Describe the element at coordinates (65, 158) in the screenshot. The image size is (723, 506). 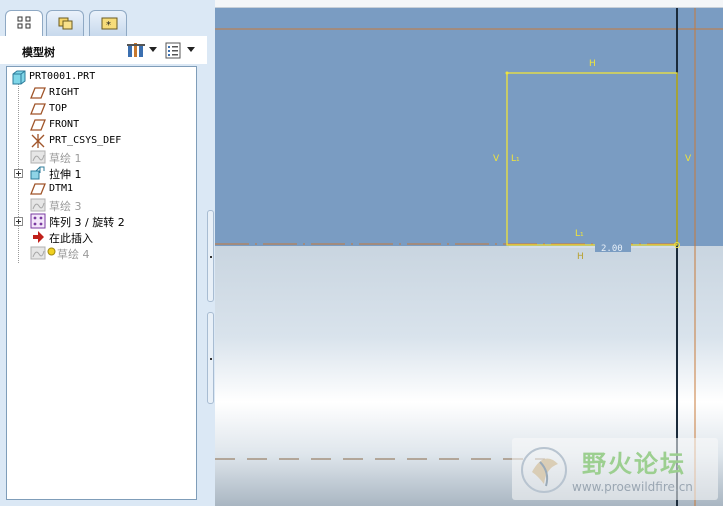
I see `tree-item-label: 草绘 1` at that location.